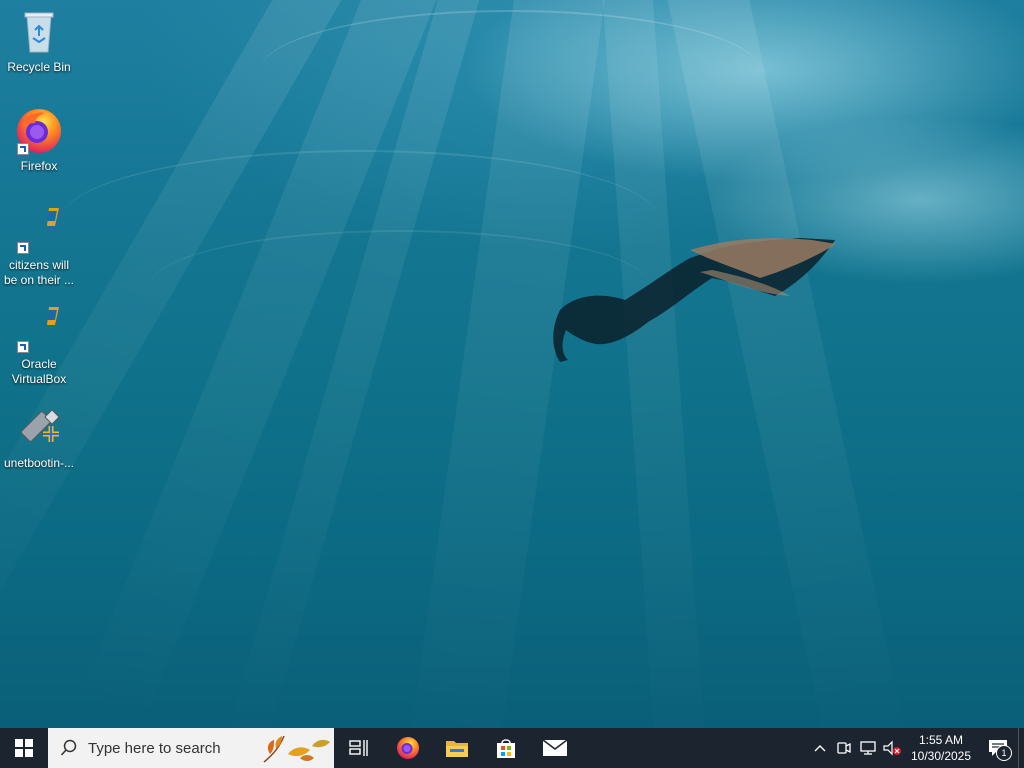 The height and width of the screenshot is (768, 1024). I want to click on desktop-icon-label: Recycle Bin, so click(39, 67).